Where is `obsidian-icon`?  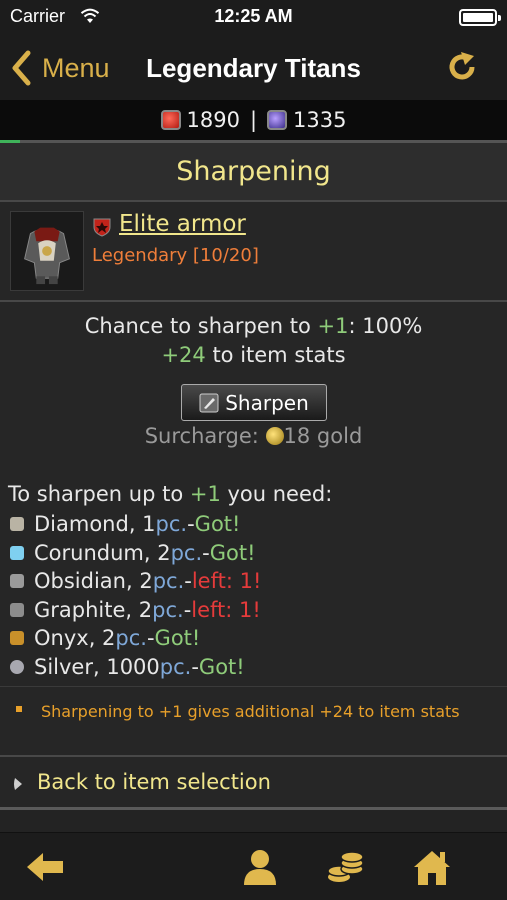
obsidian-icon is located at coordinates (17, 581).